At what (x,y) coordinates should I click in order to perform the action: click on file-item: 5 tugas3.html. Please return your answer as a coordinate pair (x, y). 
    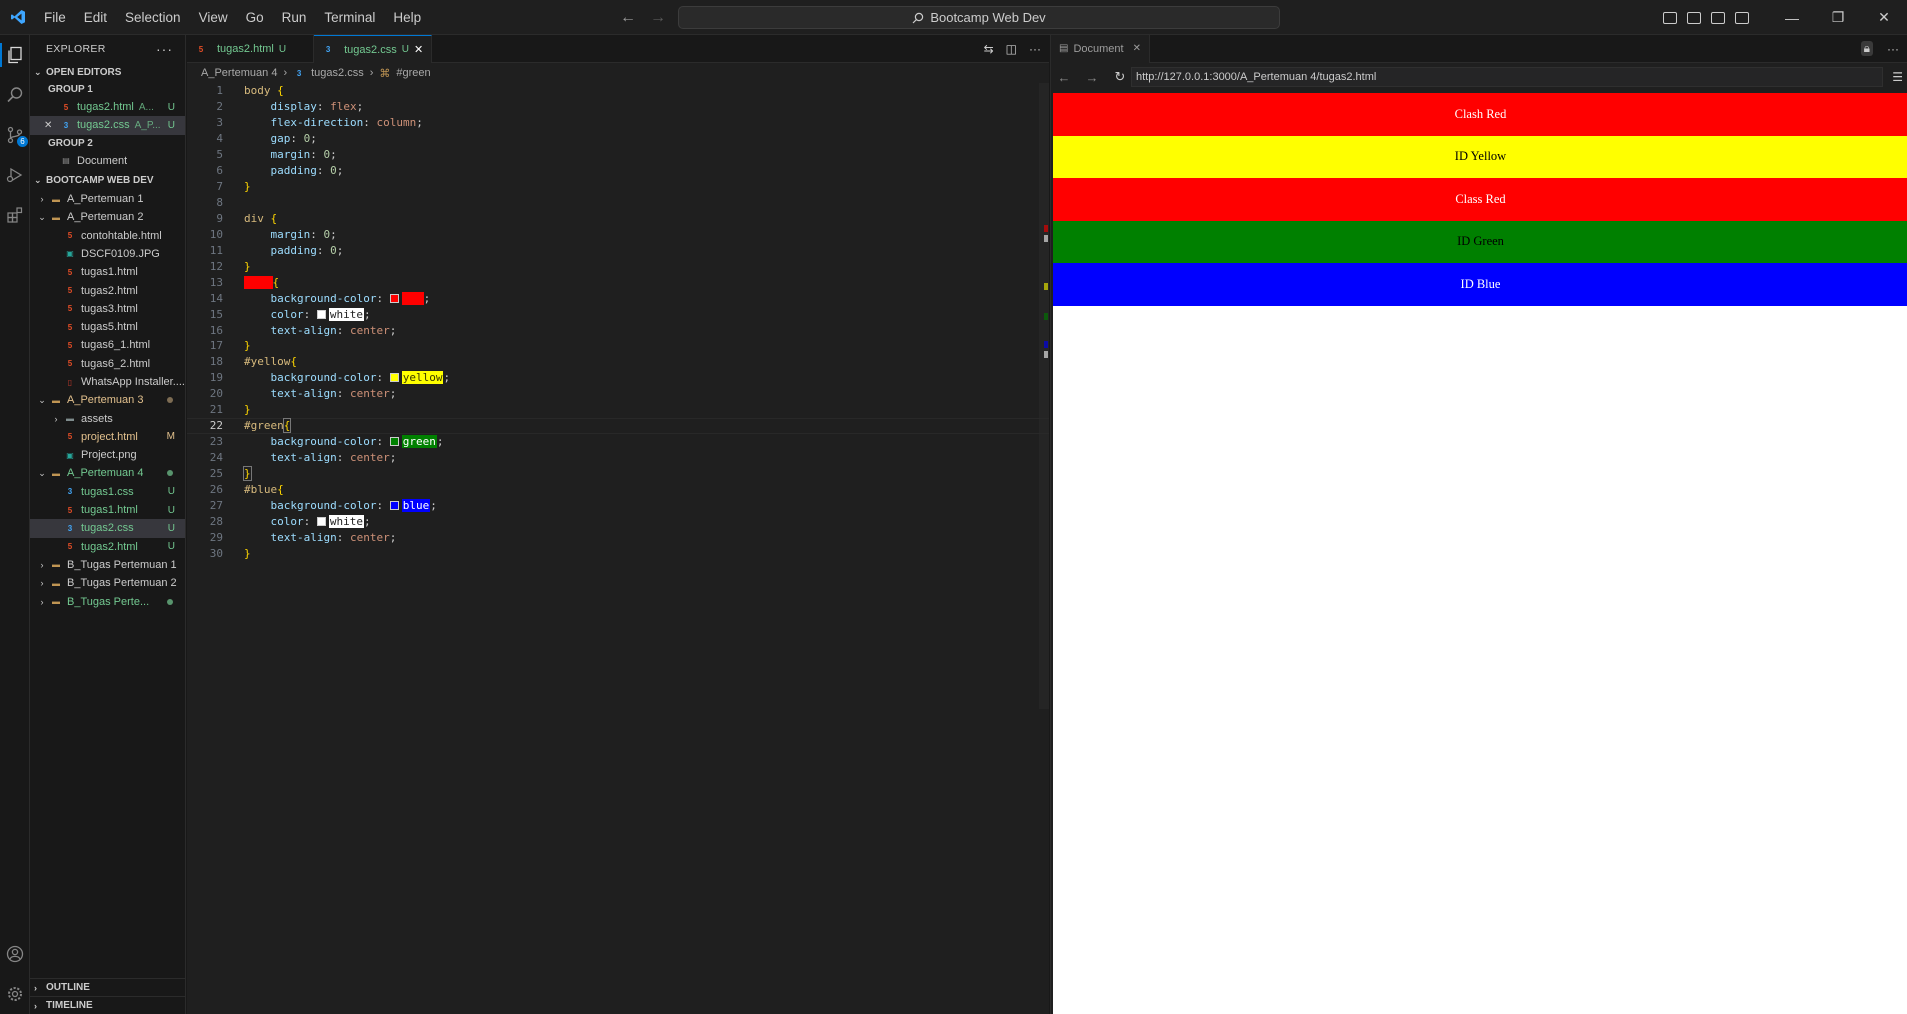
    Looking at the image, I should click on (107, 309).